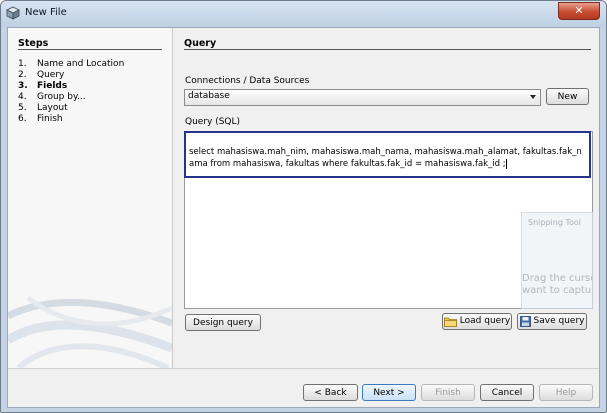  I want to click on dropdown-arrow-icon, so click(533, 97).